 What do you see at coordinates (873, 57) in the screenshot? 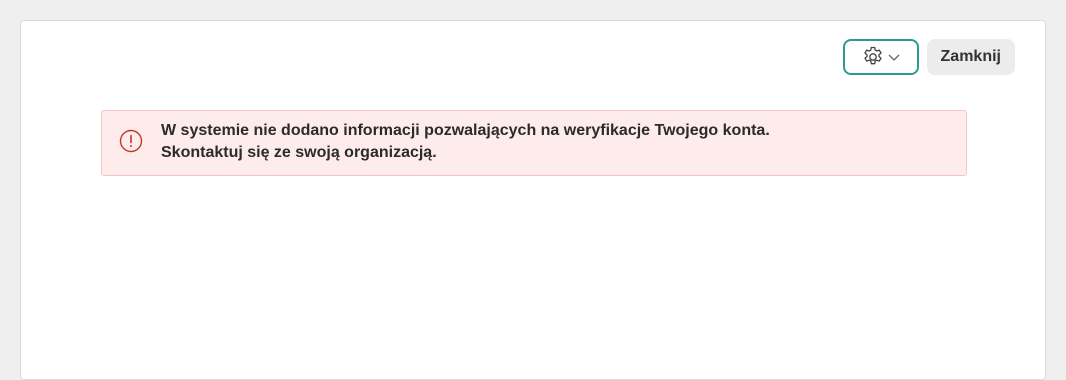
I see `gear-icon` at bounding box center [873, 57].